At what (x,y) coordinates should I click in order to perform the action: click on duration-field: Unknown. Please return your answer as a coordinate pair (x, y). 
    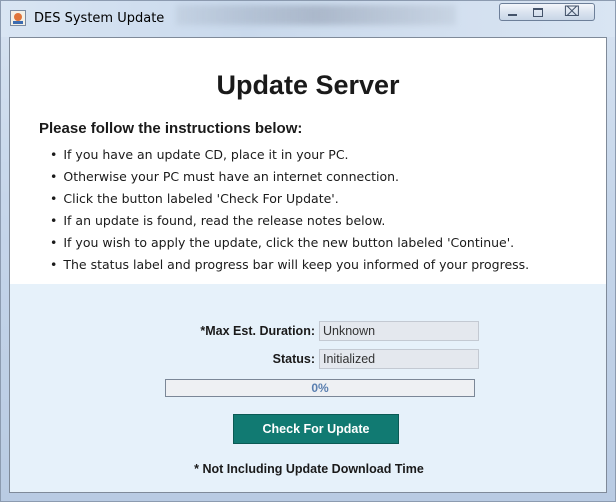
    Looking at the image, I should click on (399, 331).